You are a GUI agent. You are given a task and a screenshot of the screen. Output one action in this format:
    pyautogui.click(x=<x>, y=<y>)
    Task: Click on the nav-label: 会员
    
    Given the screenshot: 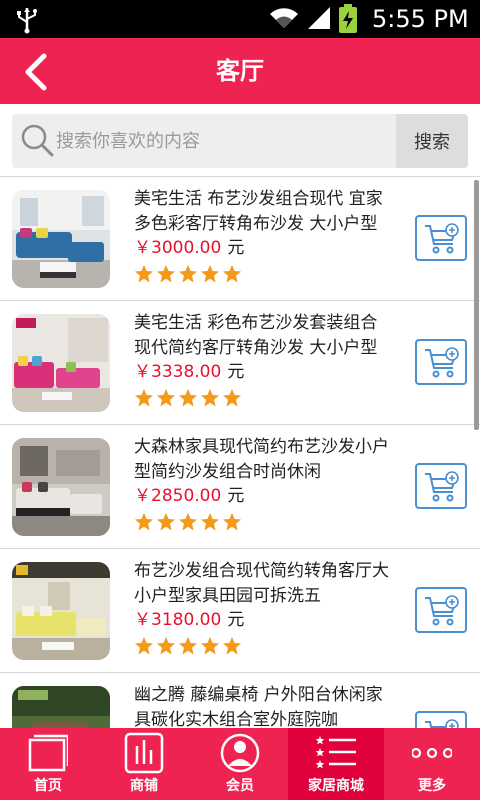 What is the action you would take?
    pyautogui.click(x=240, y=786)
    